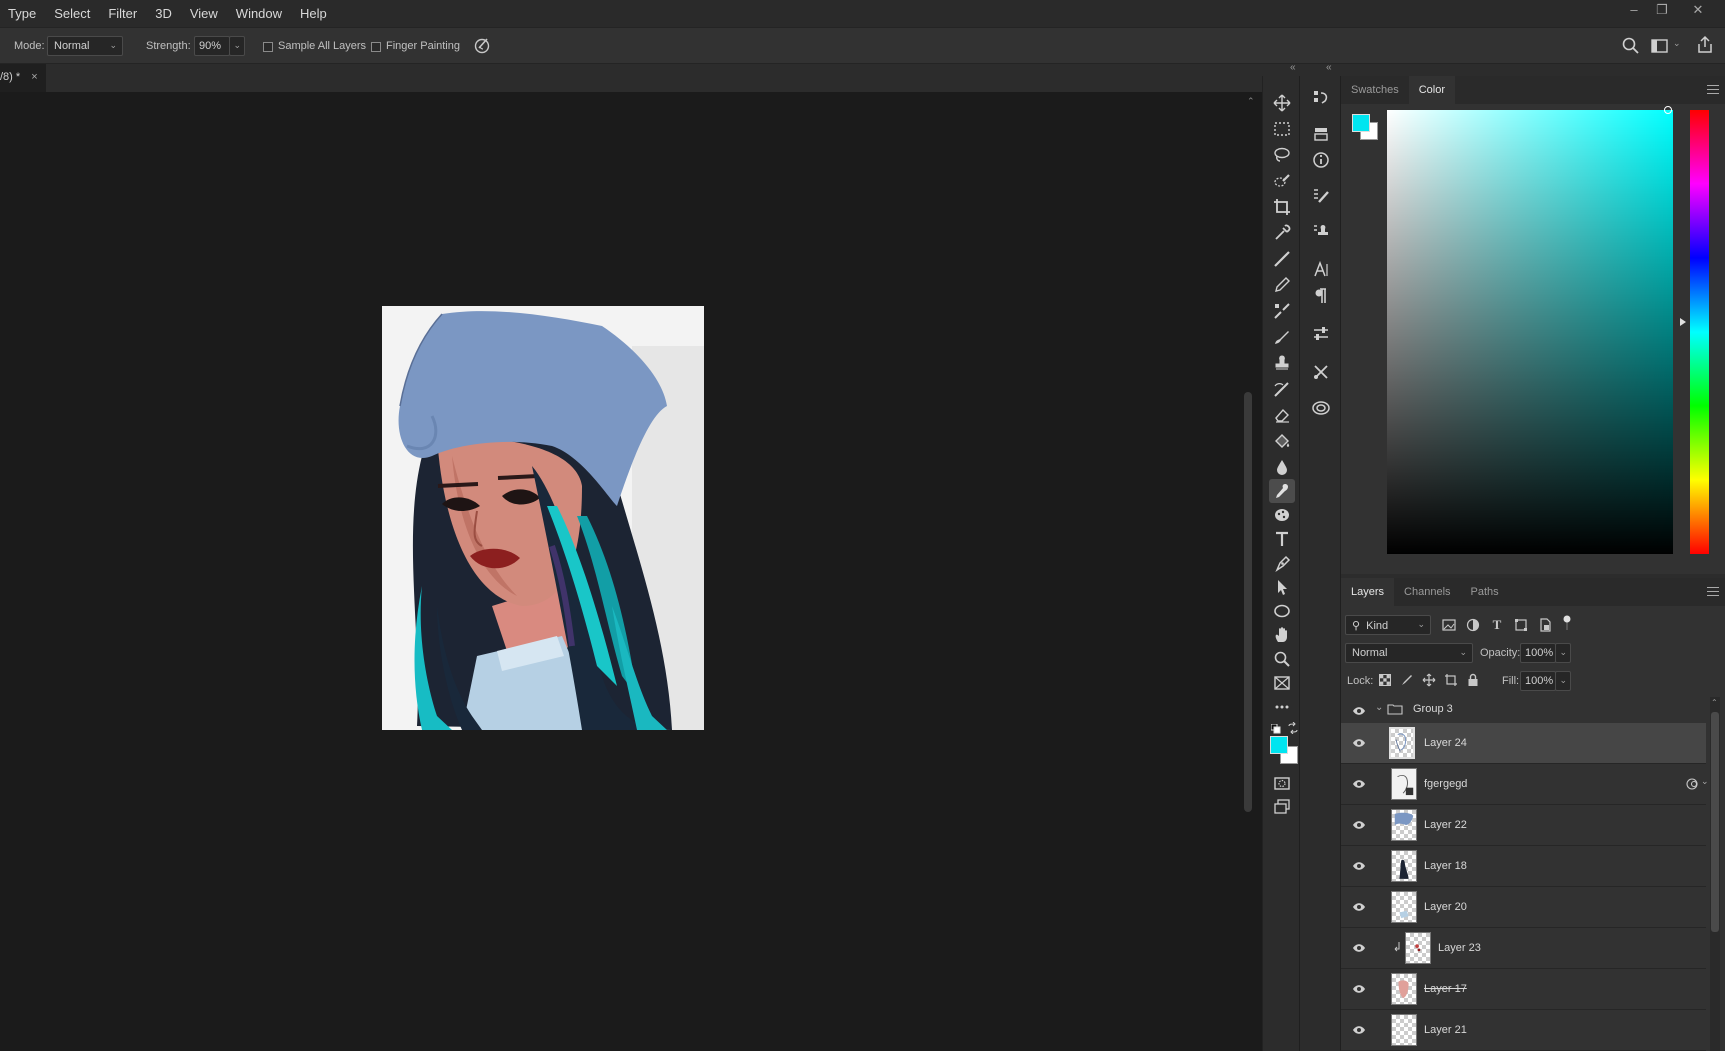 The width and height of the screenshot is (1725, 1051). I want to click on history-brush-tool-icon, so click(1282, 389).